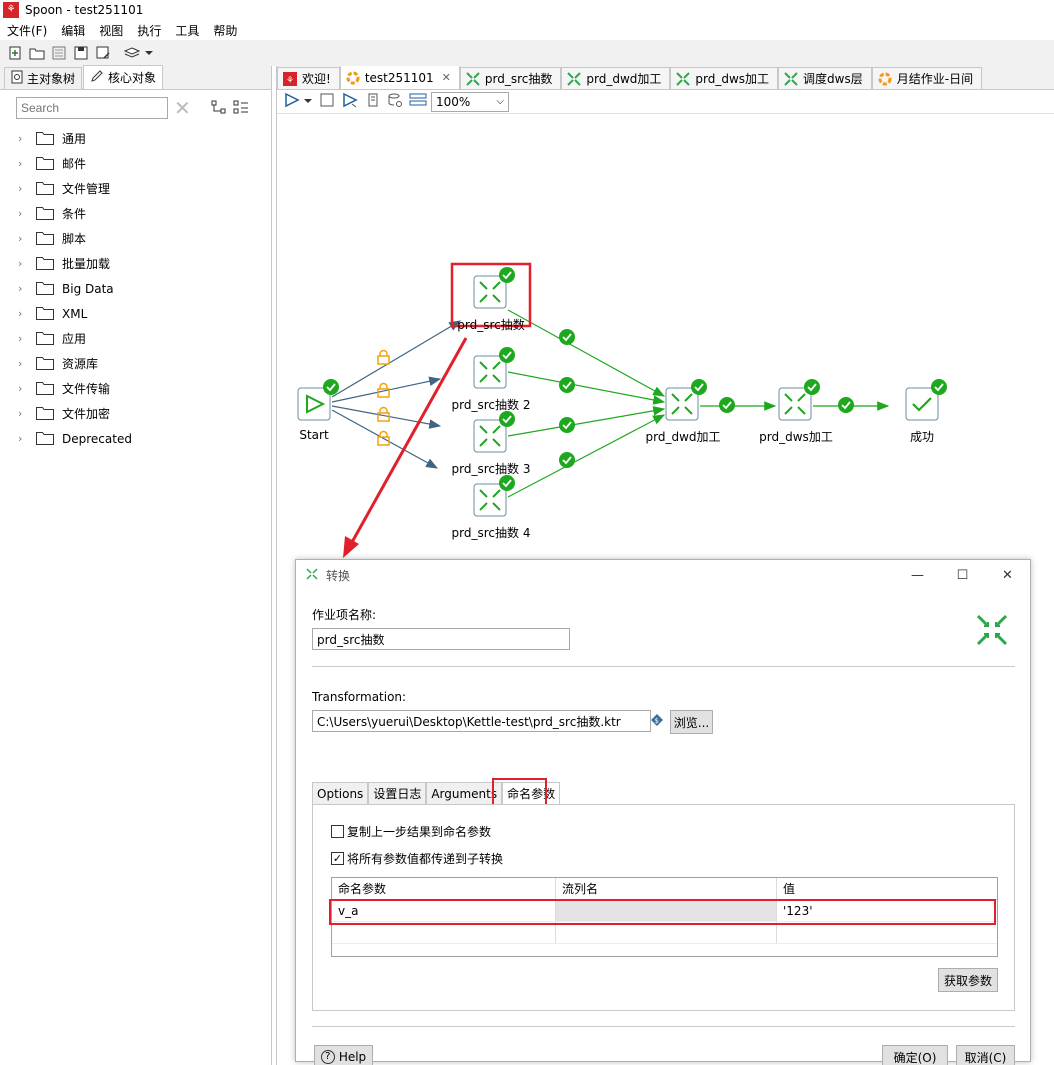 The image size is (1054, 1065). Describe the element at coordinates (27, 30) in the screenshot. I see `menu-file: 文件(F)` at that location.